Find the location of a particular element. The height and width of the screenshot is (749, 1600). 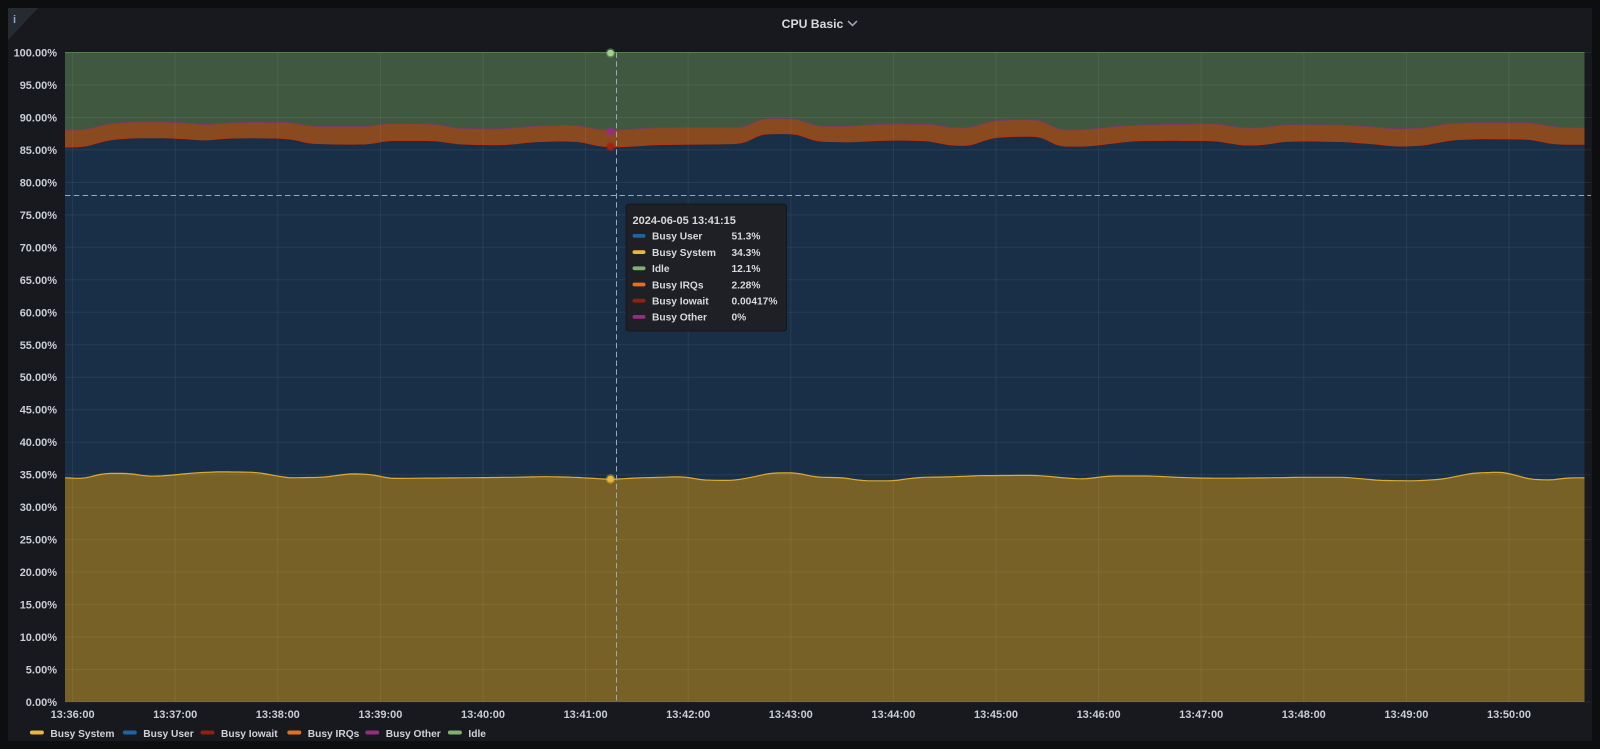

svg-text: 13:45:00 is located at coordinates (996, 715).